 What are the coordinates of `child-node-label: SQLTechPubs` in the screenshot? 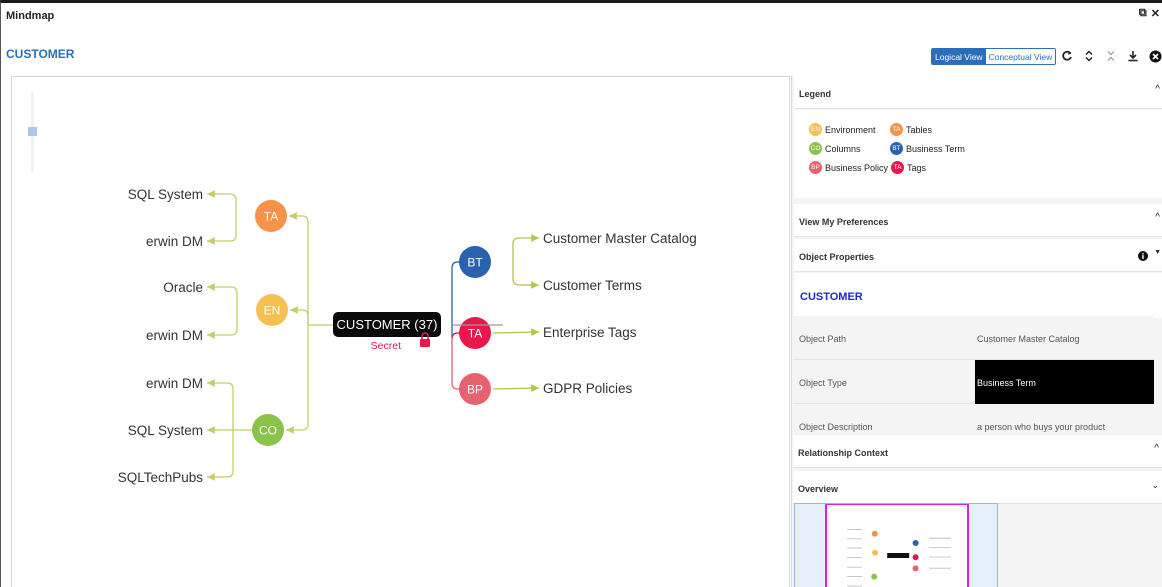 It's located at (161, 477).